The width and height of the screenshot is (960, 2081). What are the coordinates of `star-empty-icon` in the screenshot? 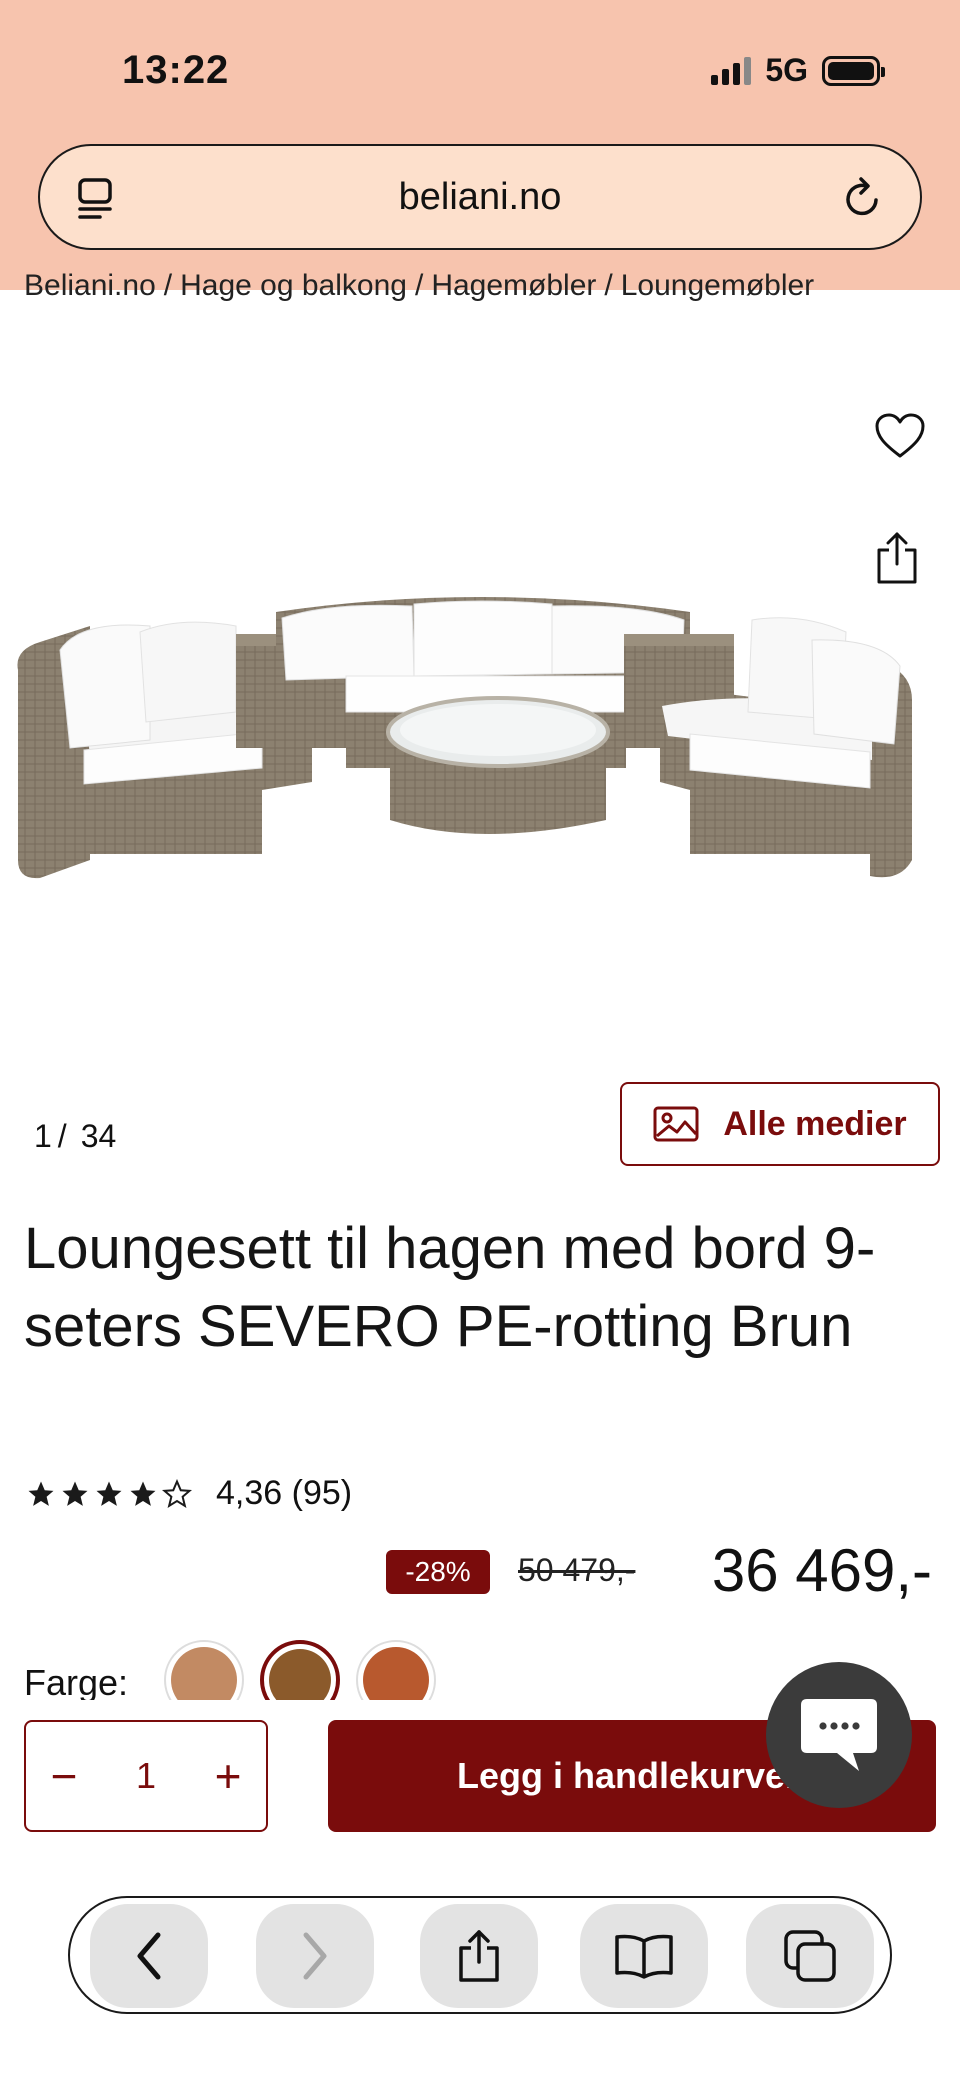 It's located at (177, 1493).